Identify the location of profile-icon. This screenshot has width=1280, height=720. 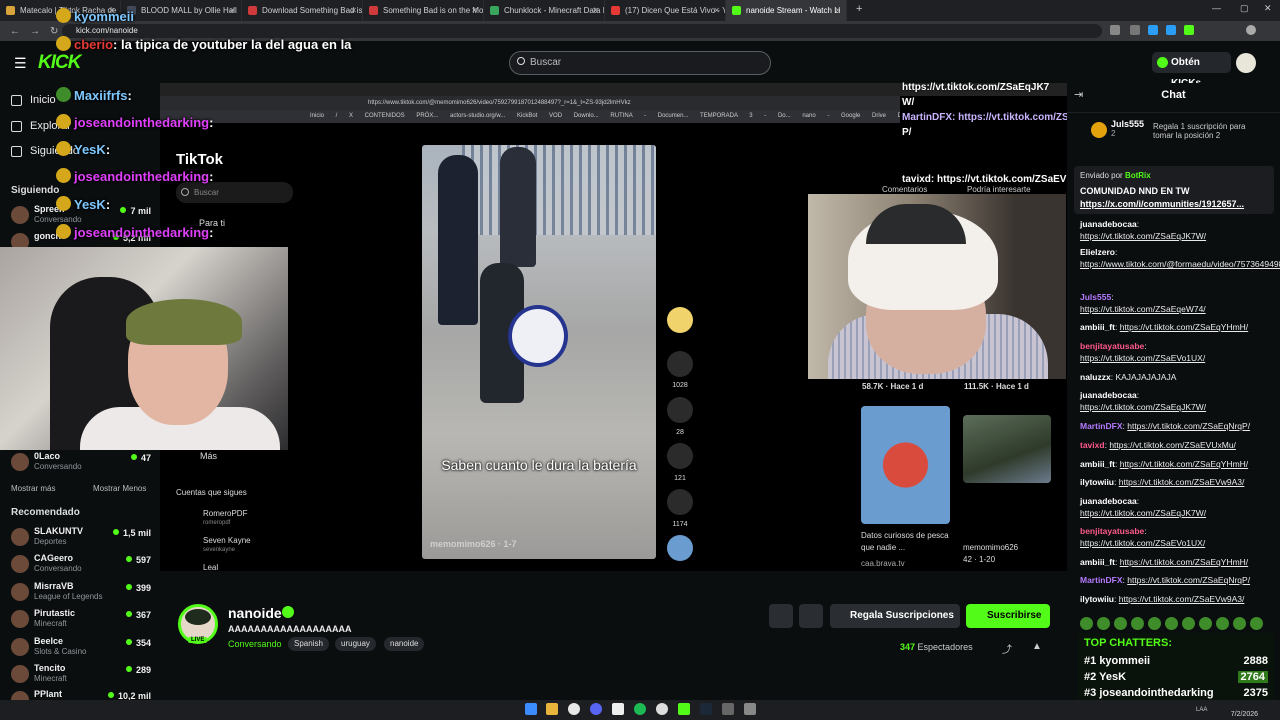
(1251, 30).